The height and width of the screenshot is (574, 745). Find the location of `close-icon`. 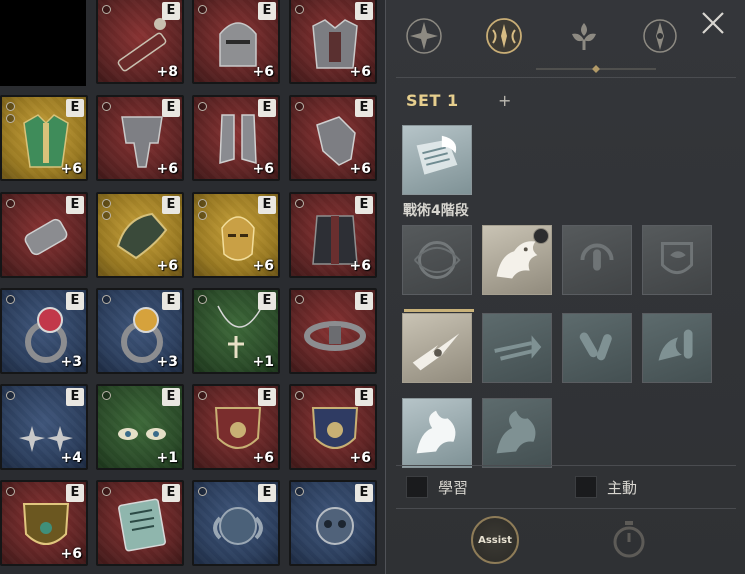

close-icon is located at coordinates (713, 23).